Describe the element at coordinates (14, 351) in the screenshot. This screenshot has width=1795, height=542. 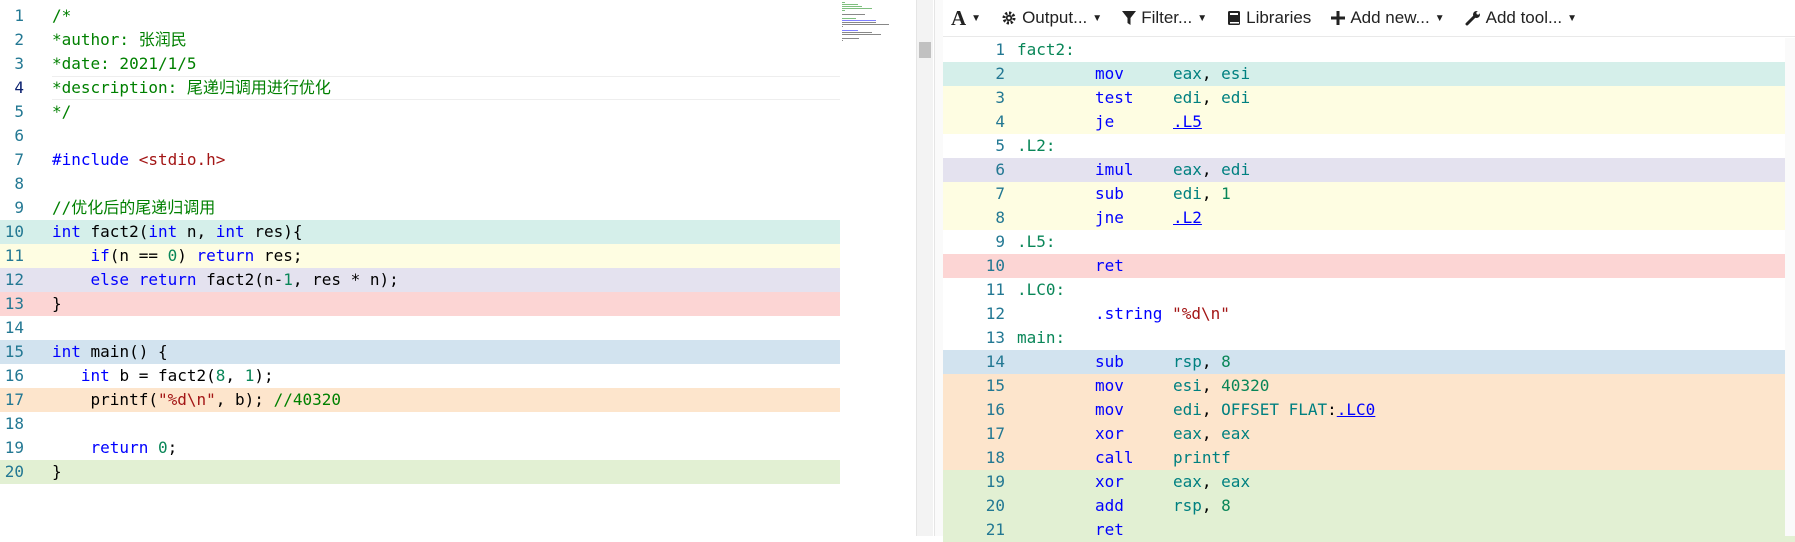
I see `line-number: 15` at that location.